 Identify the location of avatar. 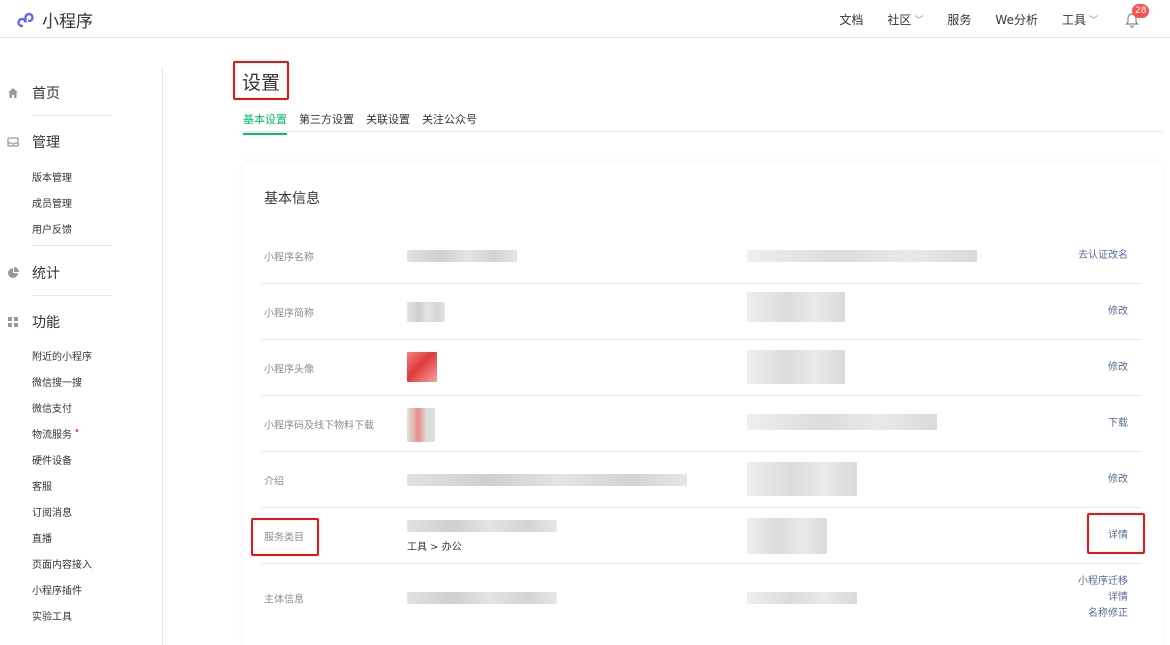
(422, 367).